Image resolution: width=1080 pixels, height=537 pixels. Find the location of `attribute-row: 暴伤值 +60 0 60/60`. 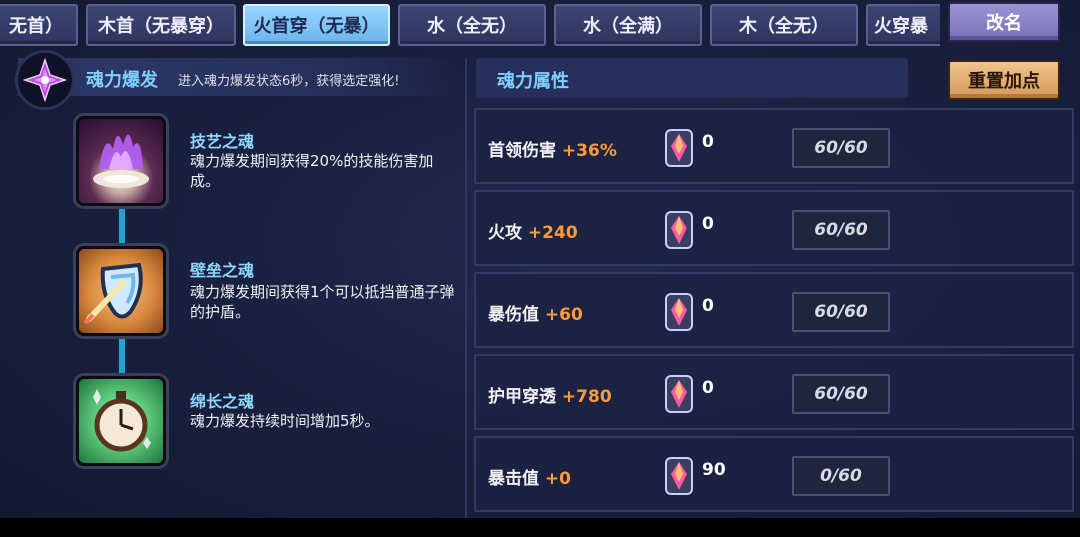

attribute-row: 暴伤值 +60 0 60/60 is located at coordinates (774, 310).